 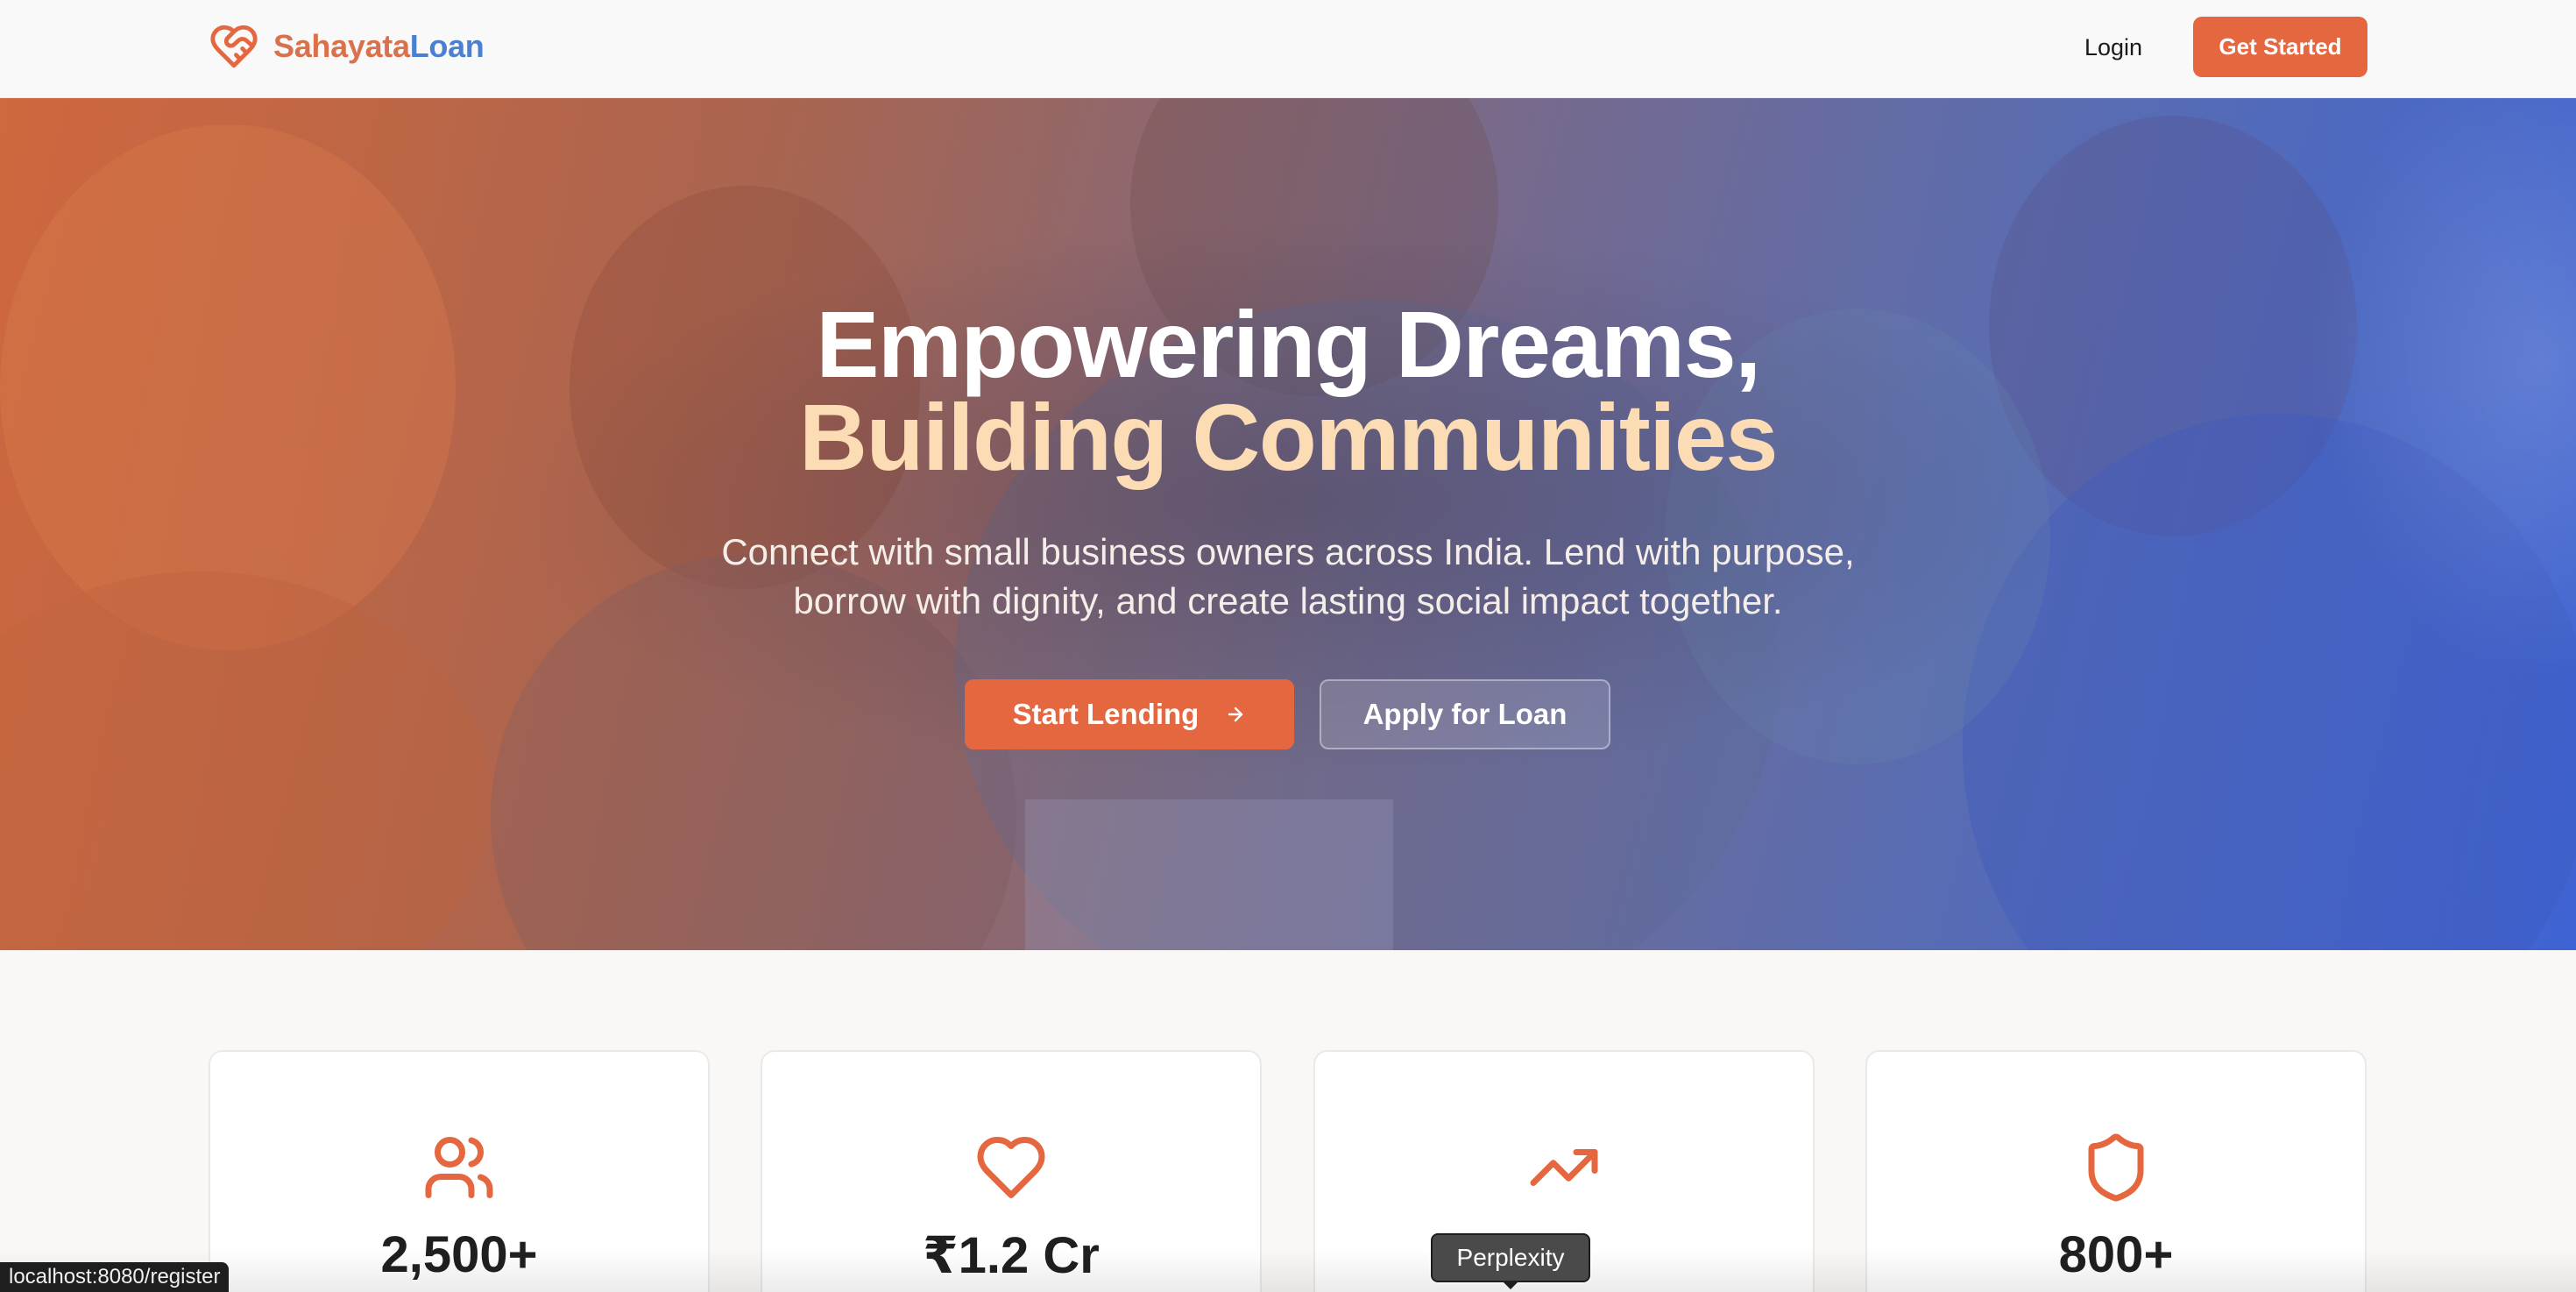 What do you see at coordinates (1288, 49) in the screenshot?
I see `navbar: SahayataLoan Login Get Started` at bounding box center [1288, 49].